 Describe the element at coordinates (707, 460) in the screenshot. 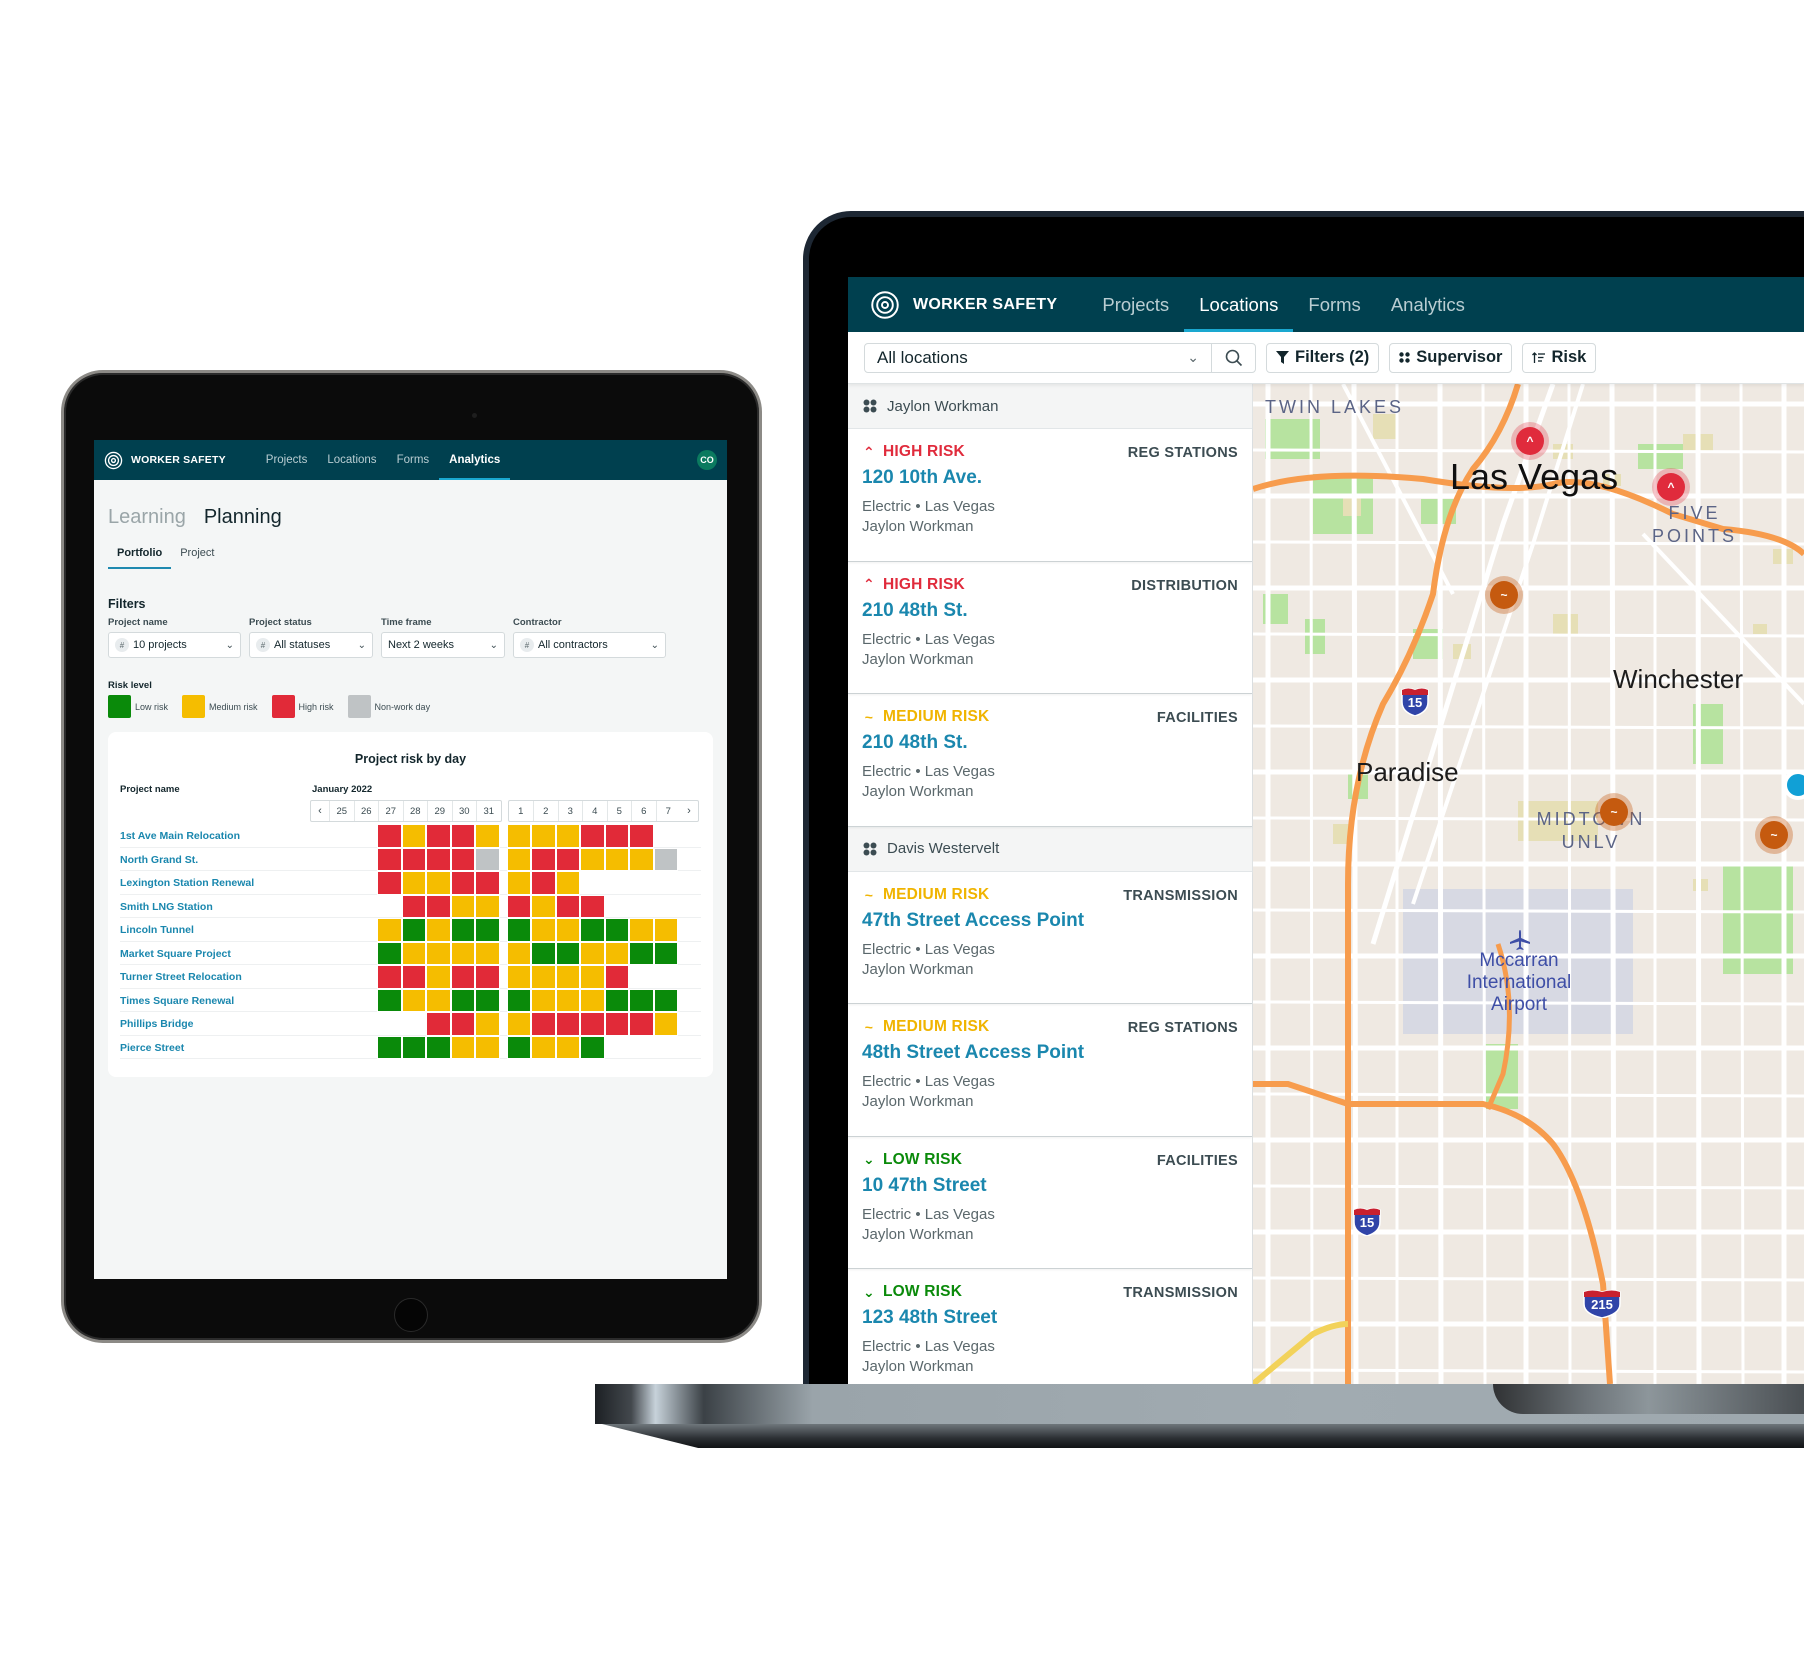

I see `user-avatar: CO` at that location.